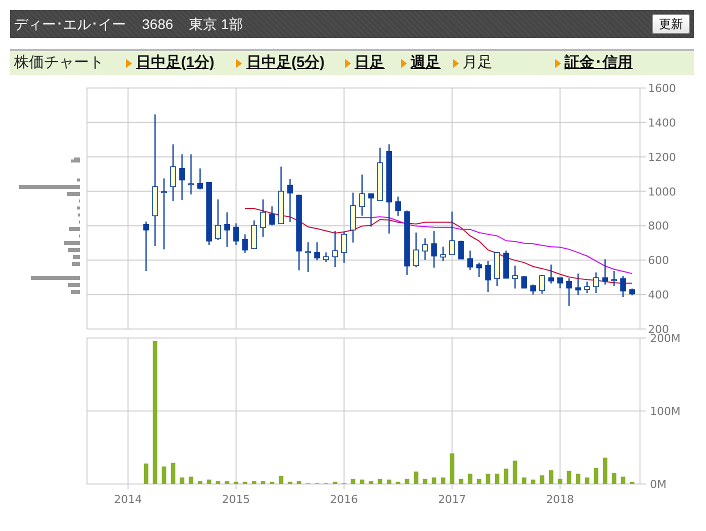  I want to click on refresh-button: 更新, so click(671, 24).